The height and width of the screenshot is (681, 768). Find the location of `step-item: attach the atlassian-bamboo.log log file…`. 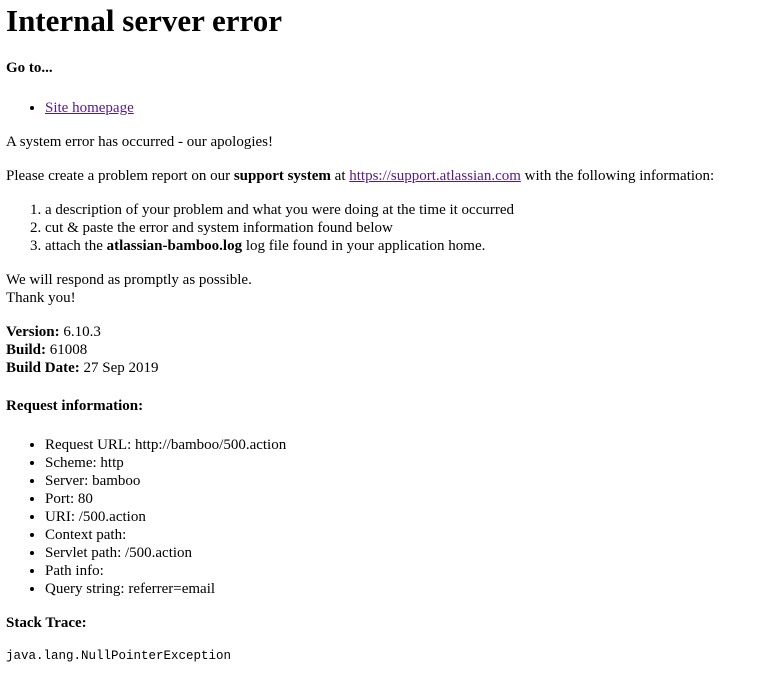

step-item: attach the atlassian-bamboo.log log file… is located at coordinates (403, 246).